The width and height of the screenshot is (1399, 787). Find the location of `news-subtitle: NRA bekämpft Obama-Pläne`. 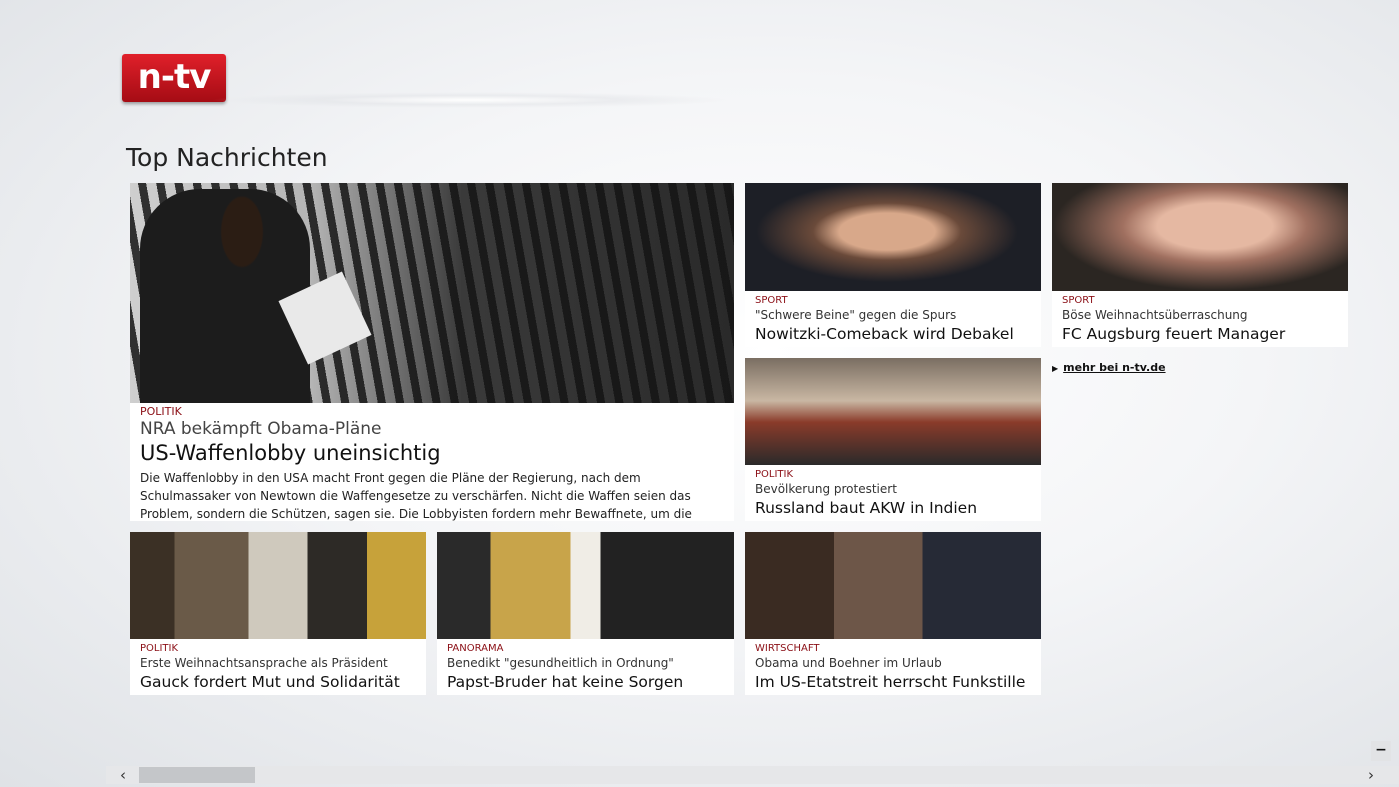

news-subtitle: NRA bekämpft Obama-Pläne is located at coordinates (261, 429).